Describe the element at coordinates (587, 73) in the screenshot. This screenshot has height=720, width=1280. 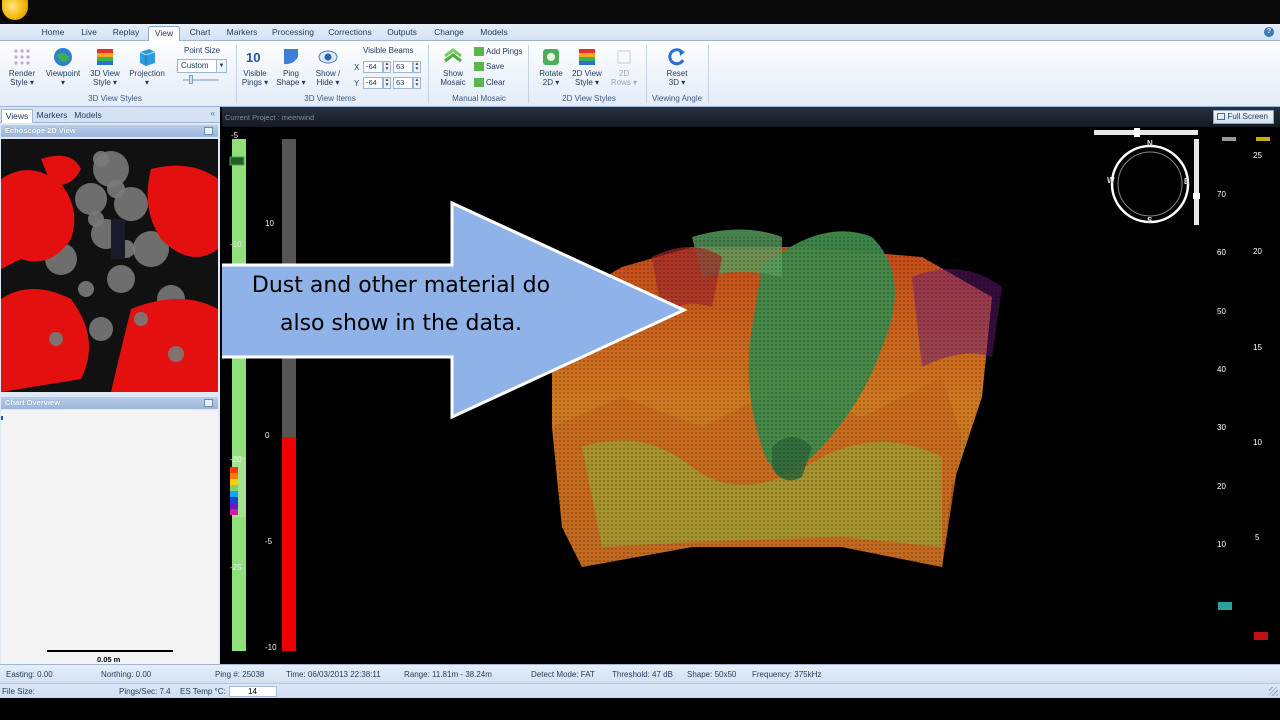
I see `2d-view-style-label-1: 2D View` at that location.